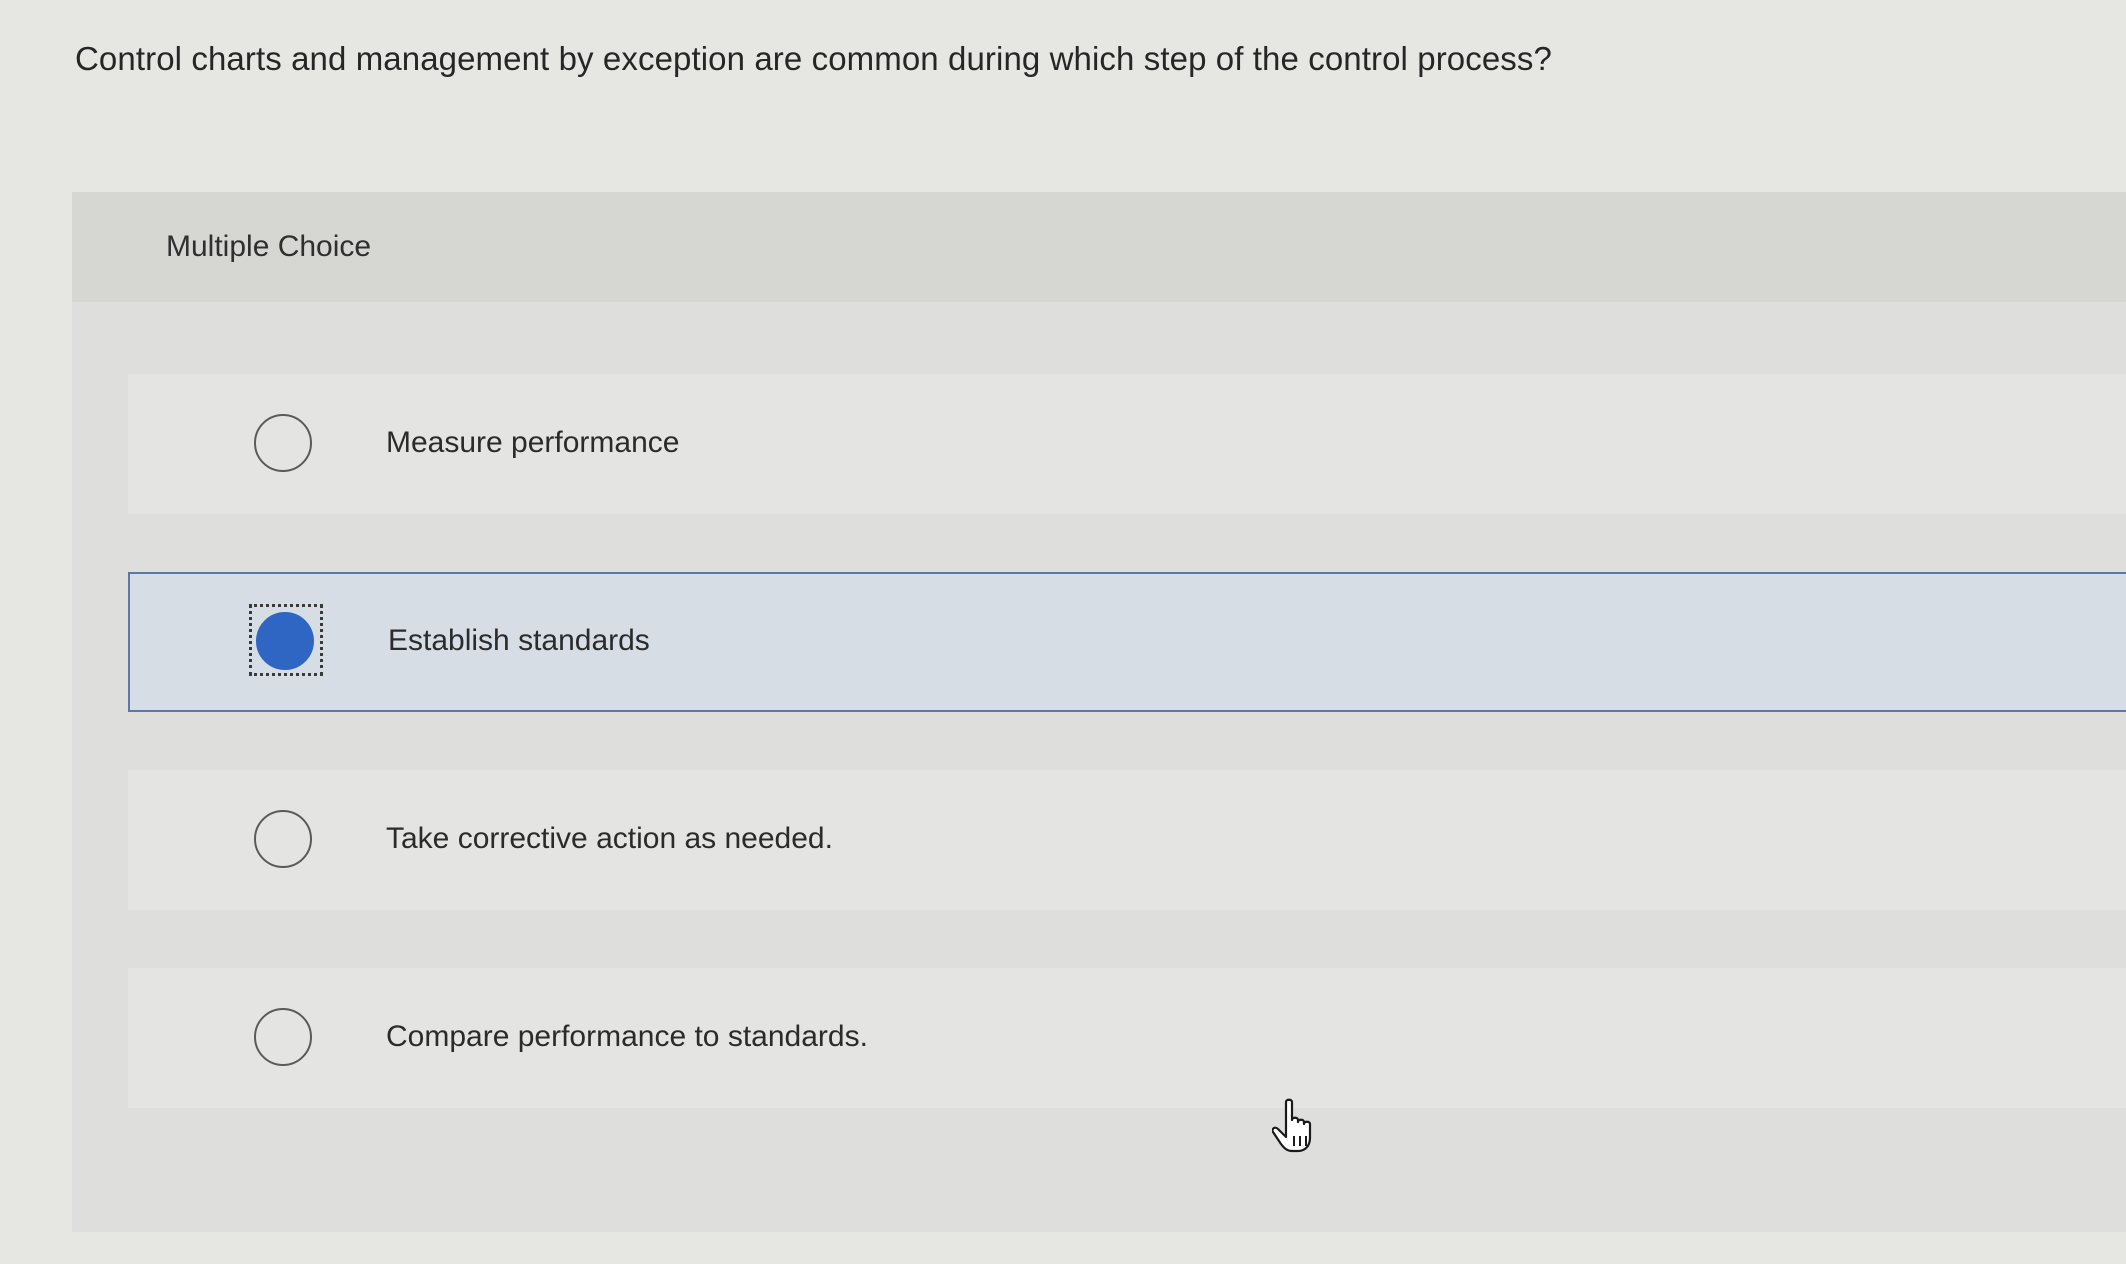  What do you see at coordinates (519, 640) in the screenshot?
I see `choice-label-2: Establish standards` at bounding box center [519, 640].